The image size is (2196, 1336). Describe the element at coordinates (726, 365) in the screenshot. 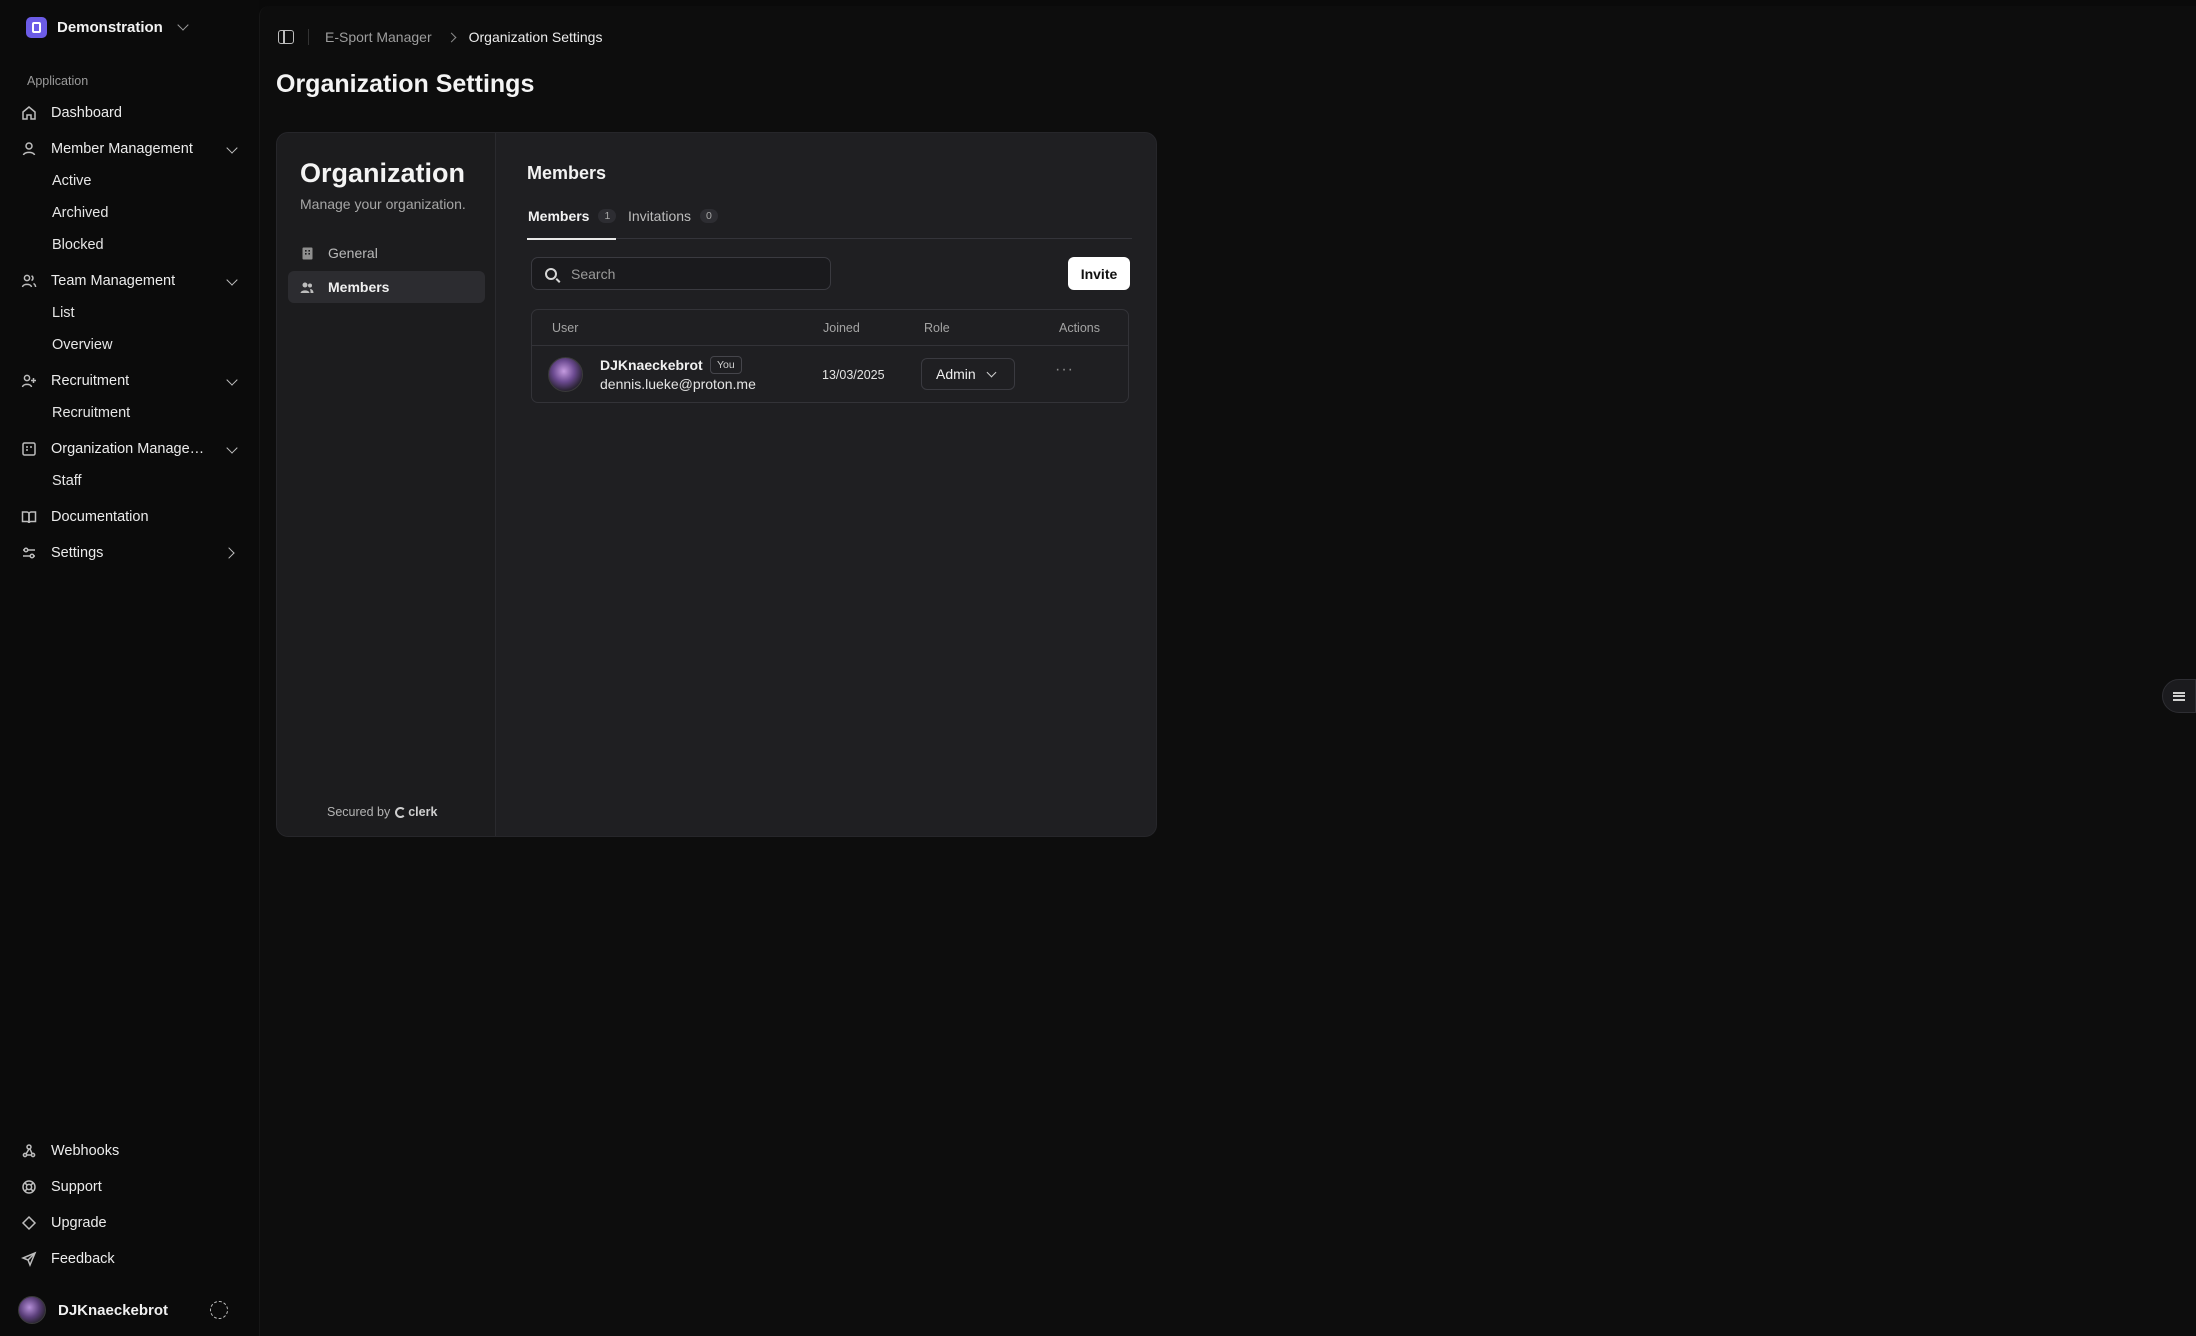

I see `you-badge: You` at that location.